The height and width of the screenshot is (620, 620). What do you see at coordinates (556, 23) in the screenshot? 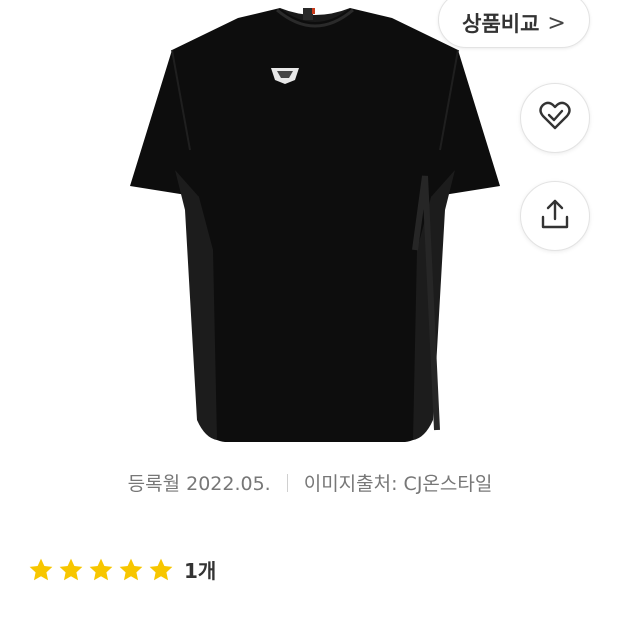
I see `chevron-right-icon: >` at bounding box center [556, 23].